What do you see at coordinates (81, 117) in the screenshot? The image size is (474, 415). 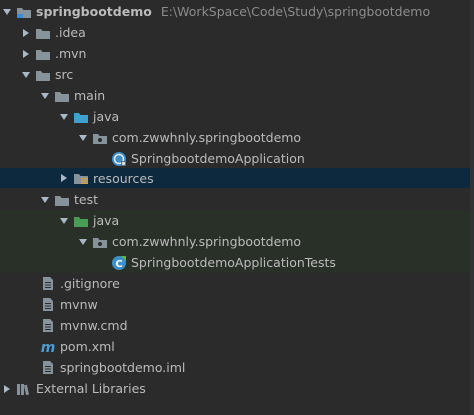 I see `source-folder-icon` at bounding box center [81, 117].